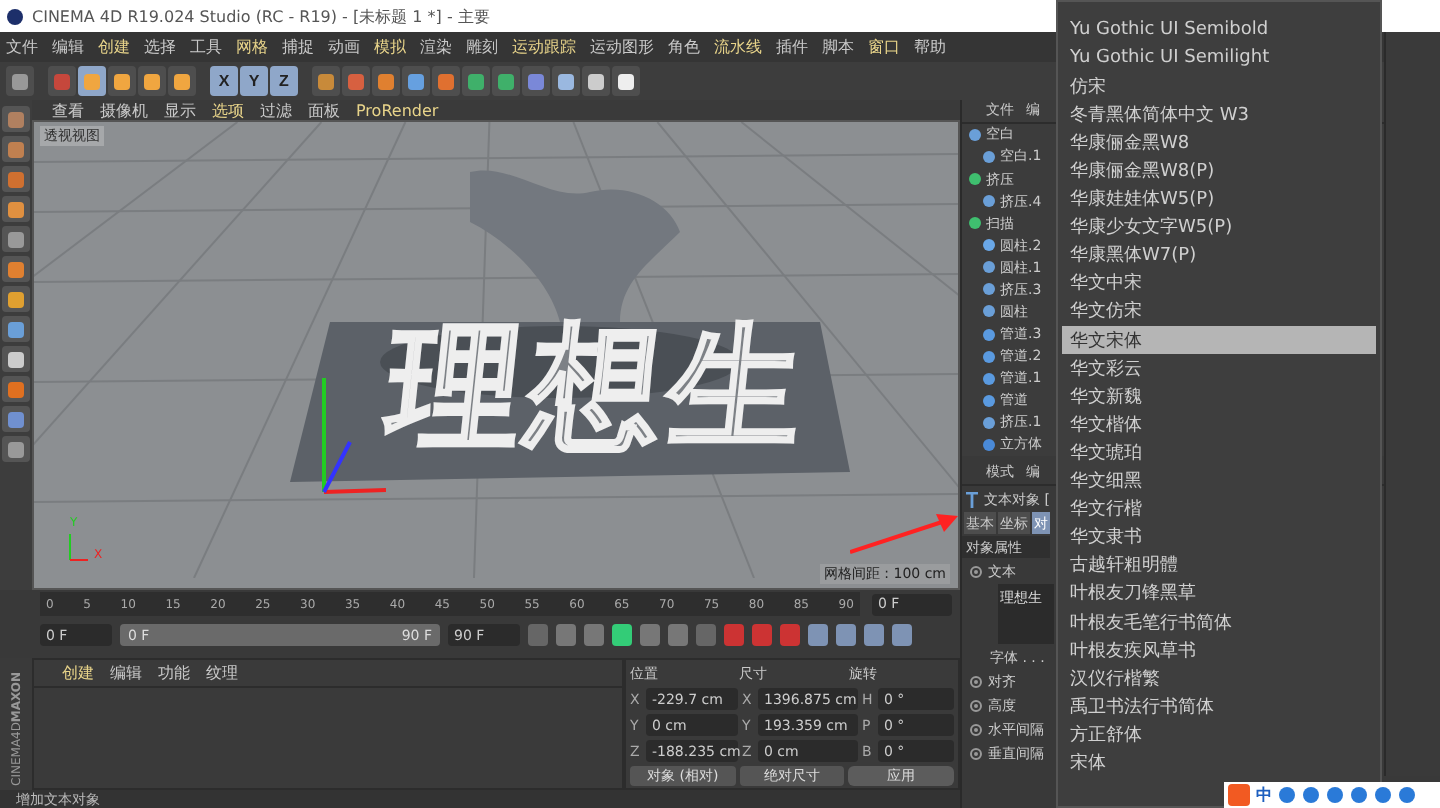 This screenshot has height=808, width=1440. What do you see at coordinates (1219, 199) in the screenshot?
I see `font-option: 华康娃娃体W5(P)` at bounding box center [1219, 199].